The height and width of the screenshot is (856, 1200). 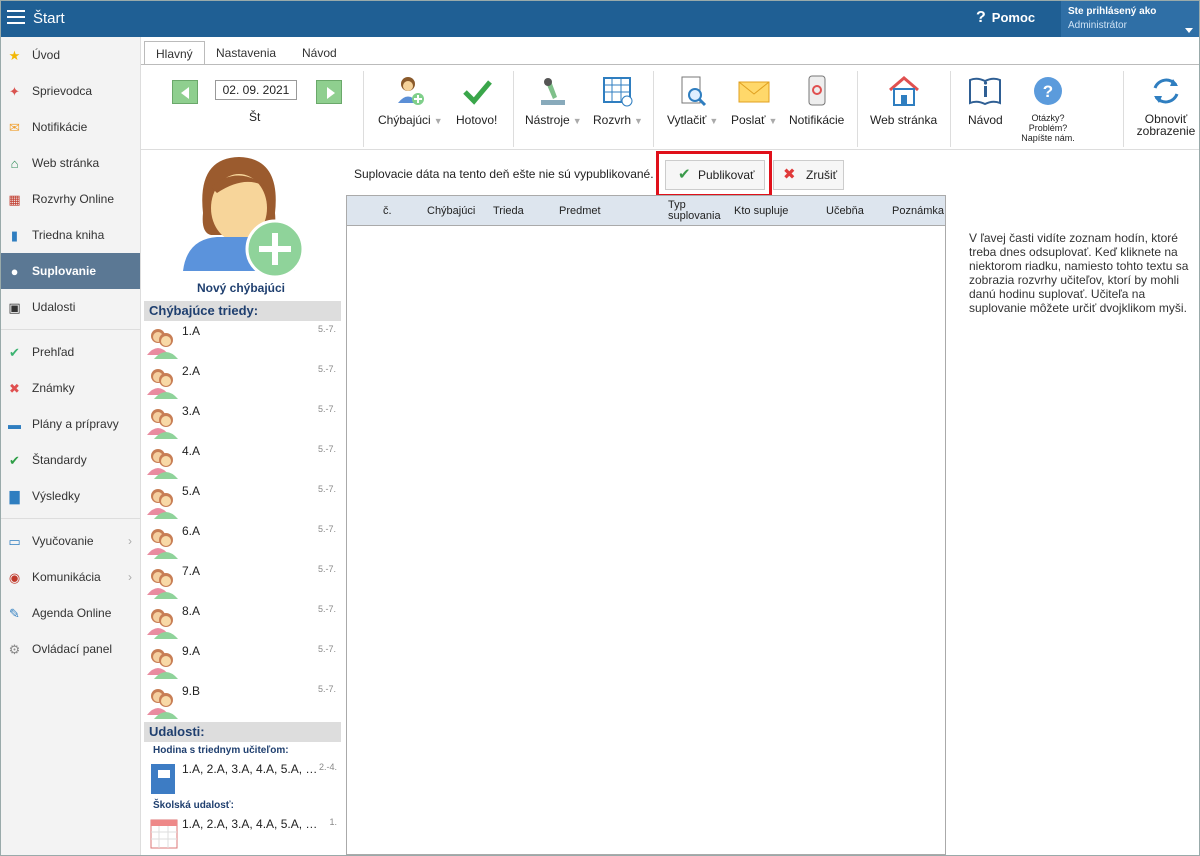 I want to click on sidebar-item-label: Výsledky, so click(x=56, y=496).